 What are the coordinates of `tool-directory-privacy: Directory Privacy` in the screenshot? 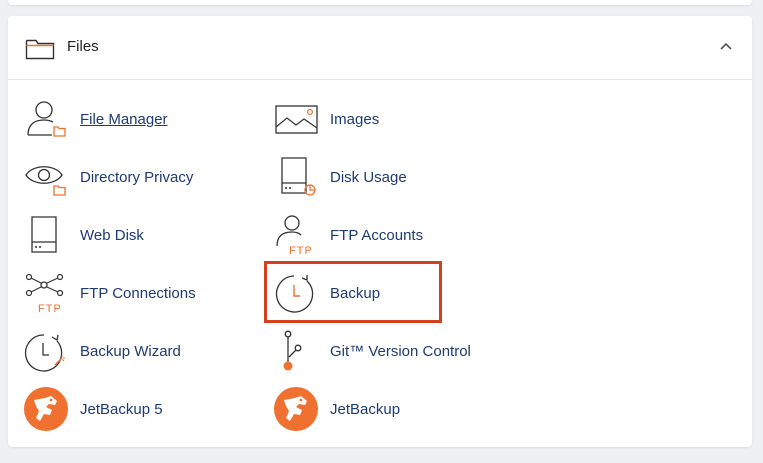 It's located at (139, 177).